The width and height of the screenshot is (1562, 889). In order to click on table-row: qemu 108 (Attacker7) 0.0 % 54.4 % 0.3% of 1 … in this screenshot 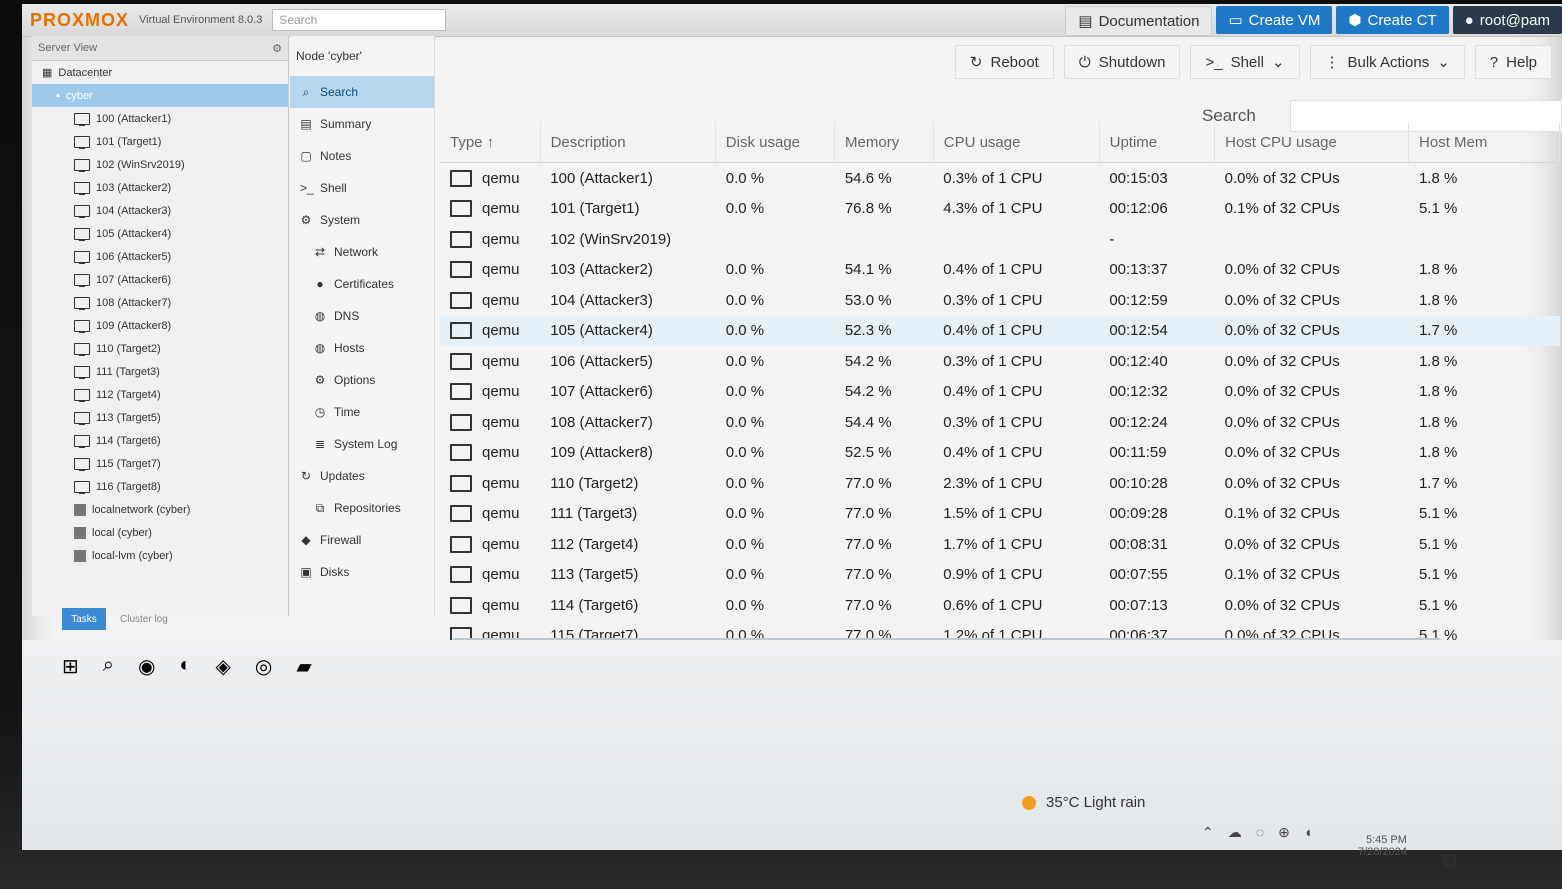, I will do `click(1000, 422)`.